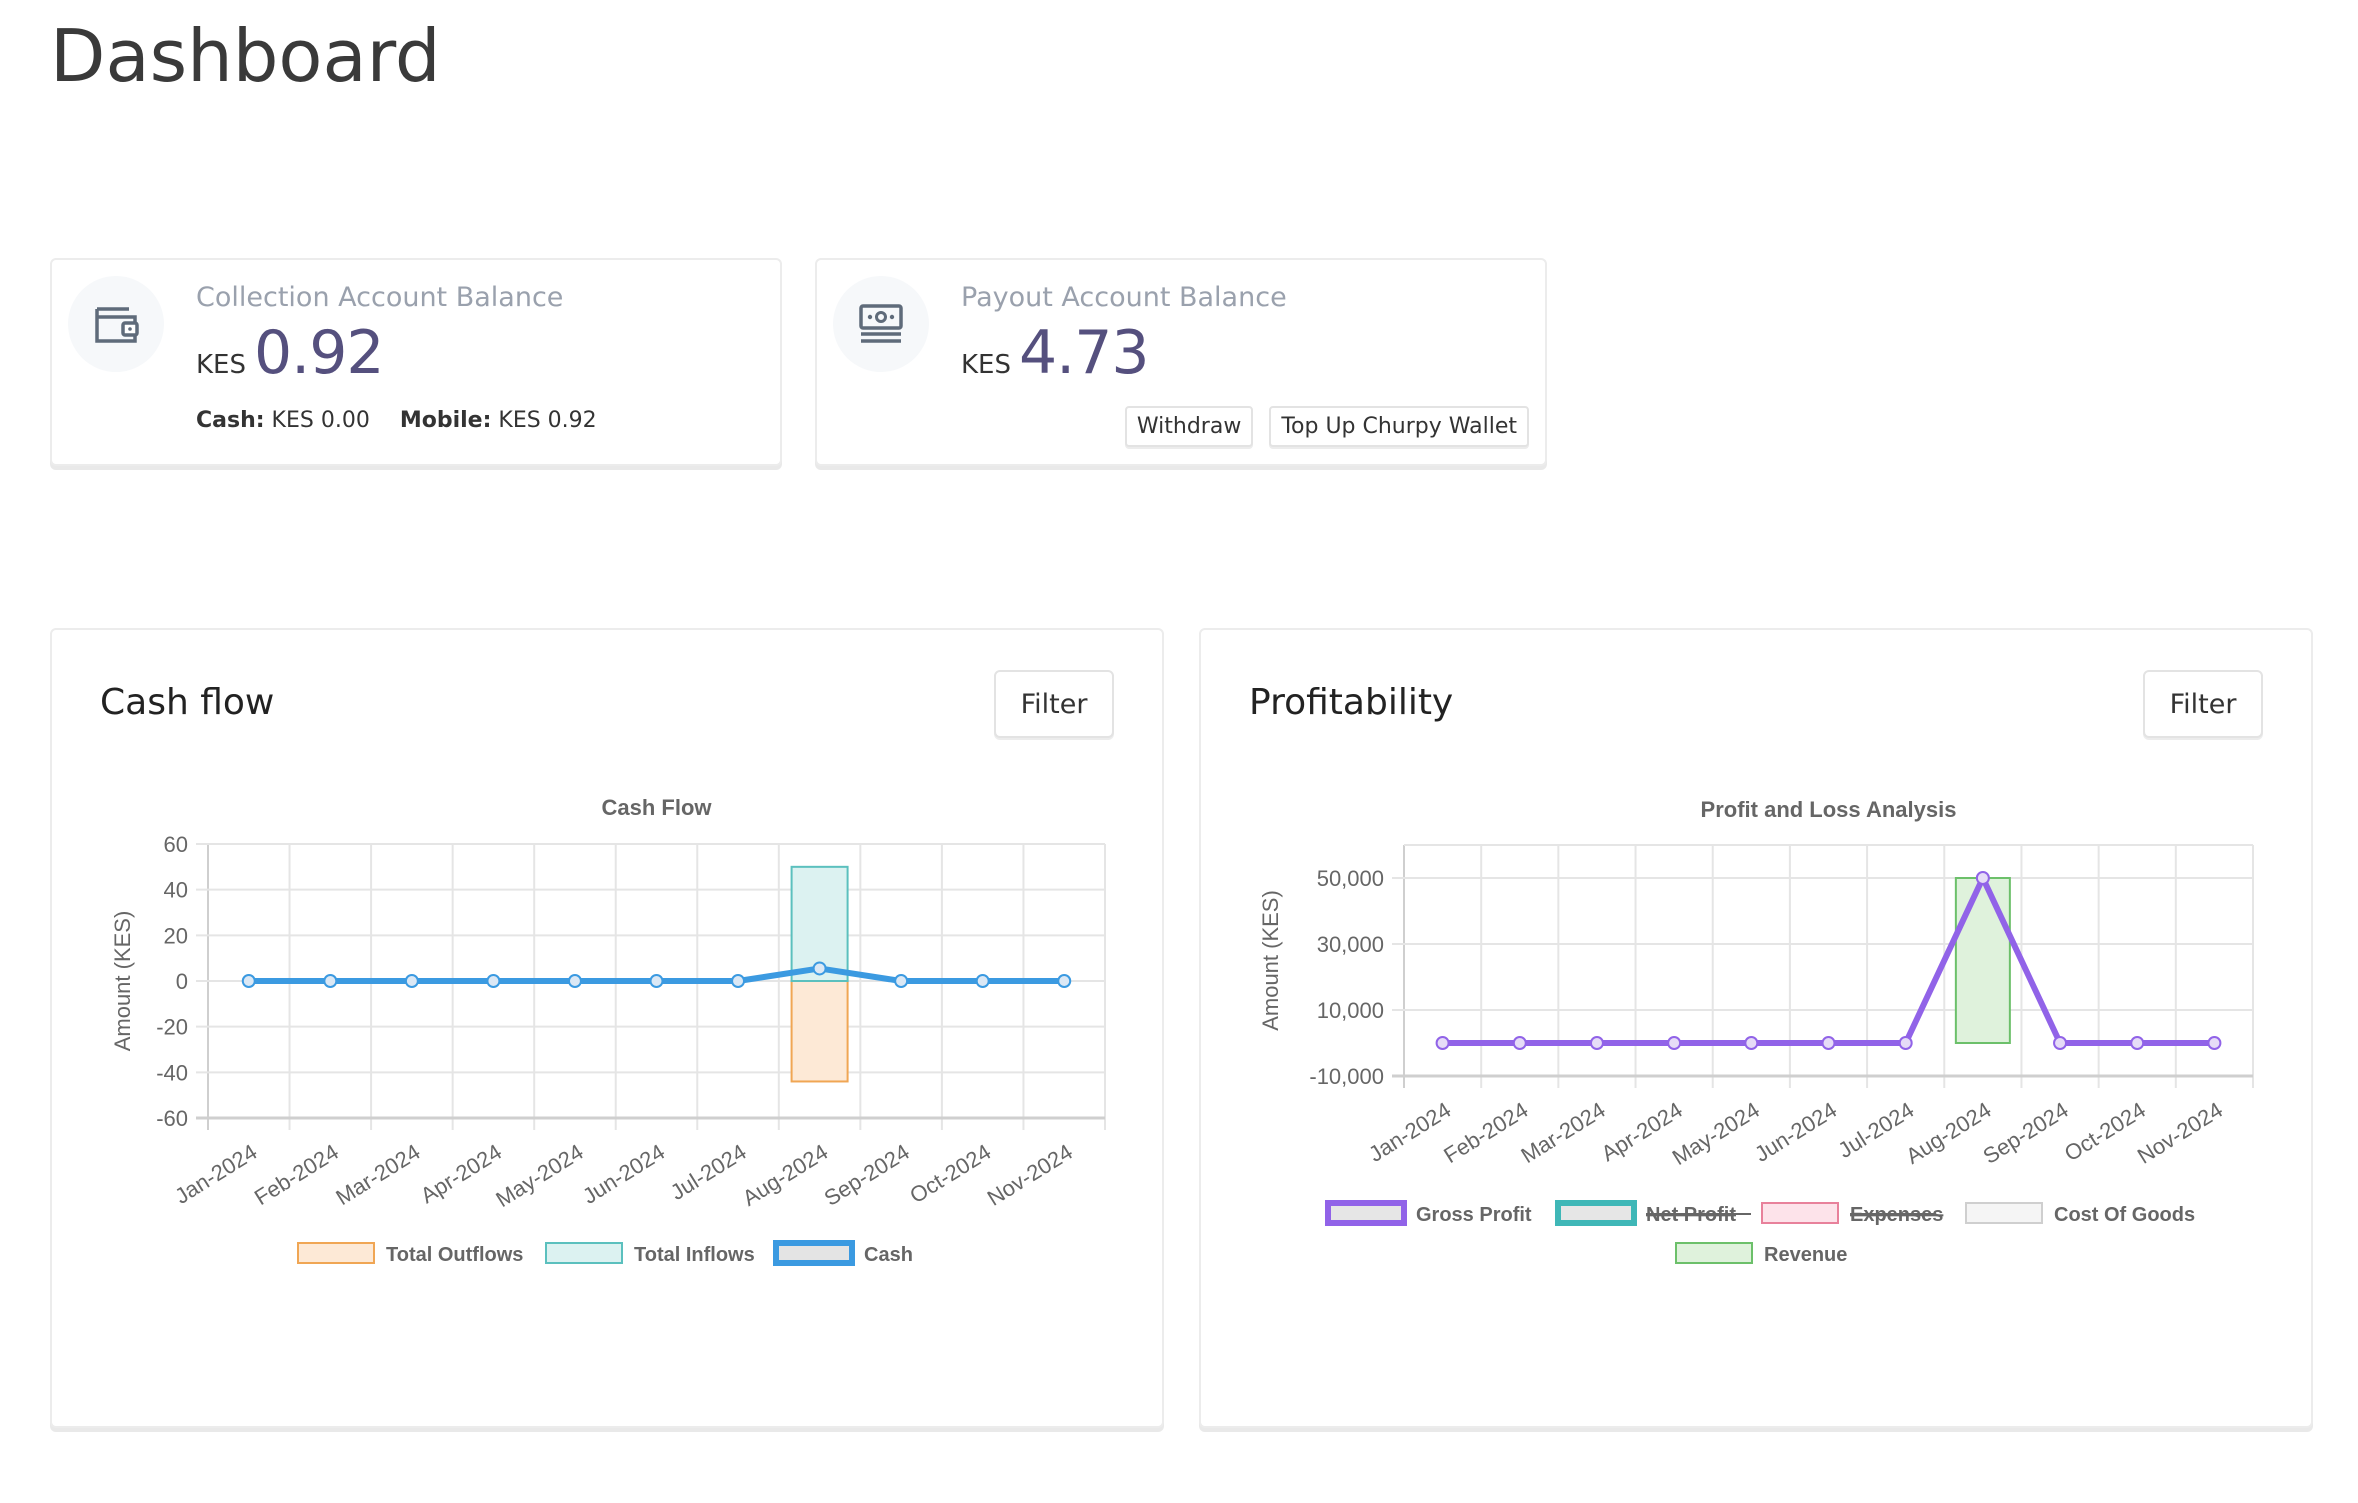 This screenshot has width=2358, height=1503. Describe the element at coordinates (1350, 1010) in the screenshot. I see `profit-y-tick-label: 10,000` at that location.